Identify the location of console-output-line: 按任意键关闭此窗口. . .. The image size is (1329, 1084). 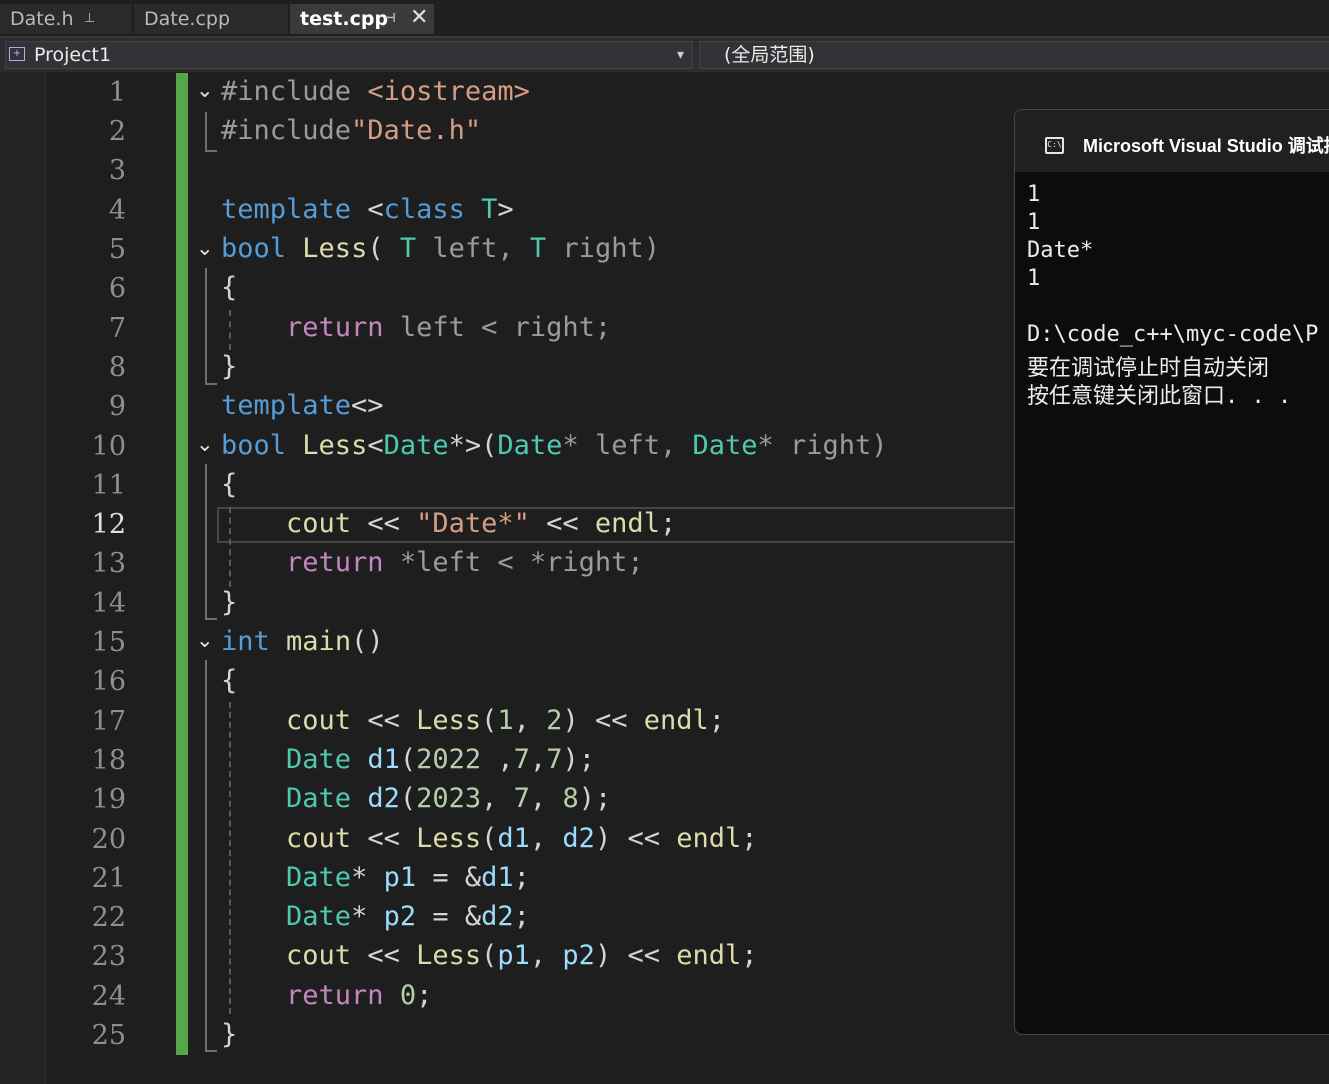
(1159, 396).